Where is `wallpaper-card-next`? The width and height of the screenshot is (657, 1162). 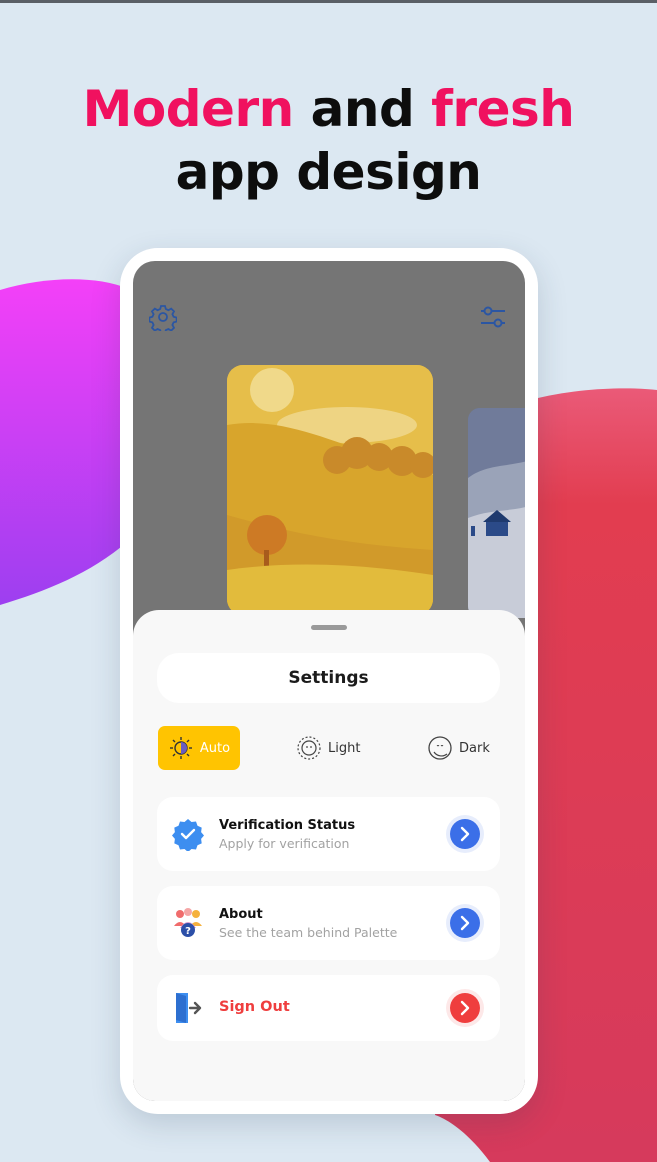
wallpaper-card-next is located at coordinates (496, 513).